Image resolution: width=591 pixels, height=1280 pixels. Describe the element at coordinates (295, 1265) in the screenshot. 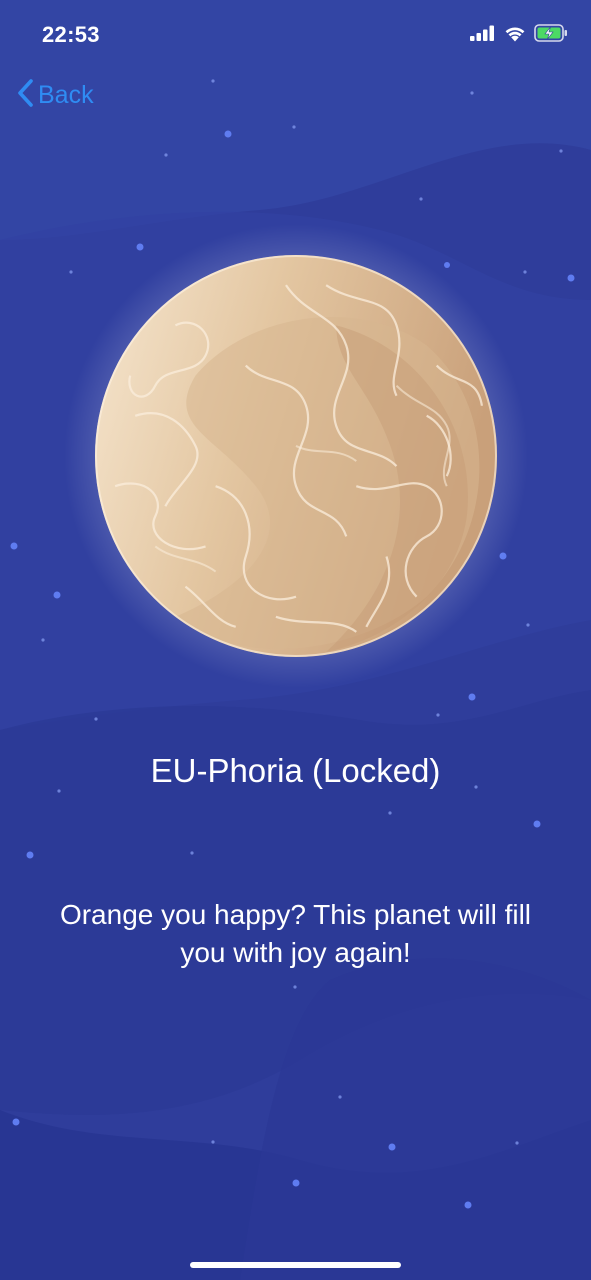

I see `home-indicator` at that location.